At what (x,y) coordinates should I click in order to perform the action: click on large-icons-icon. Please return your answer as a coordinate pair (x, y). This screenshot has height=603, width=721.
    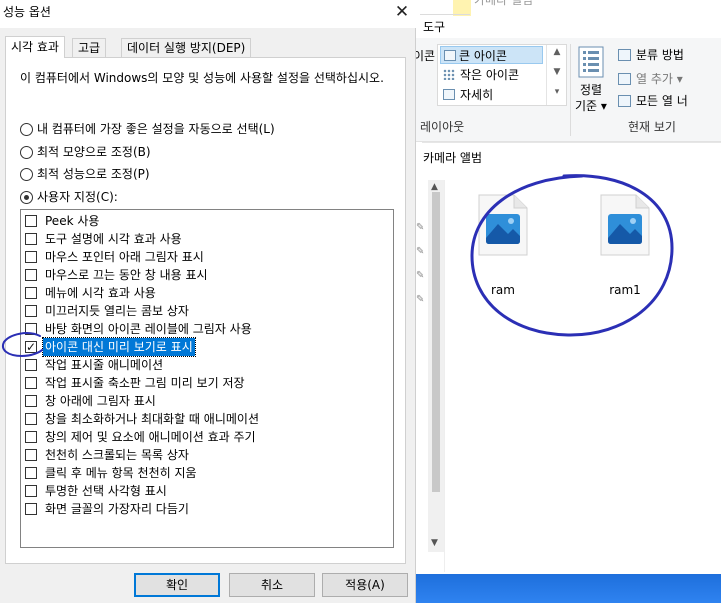
    Looking at the image, I should click on (450, 55).